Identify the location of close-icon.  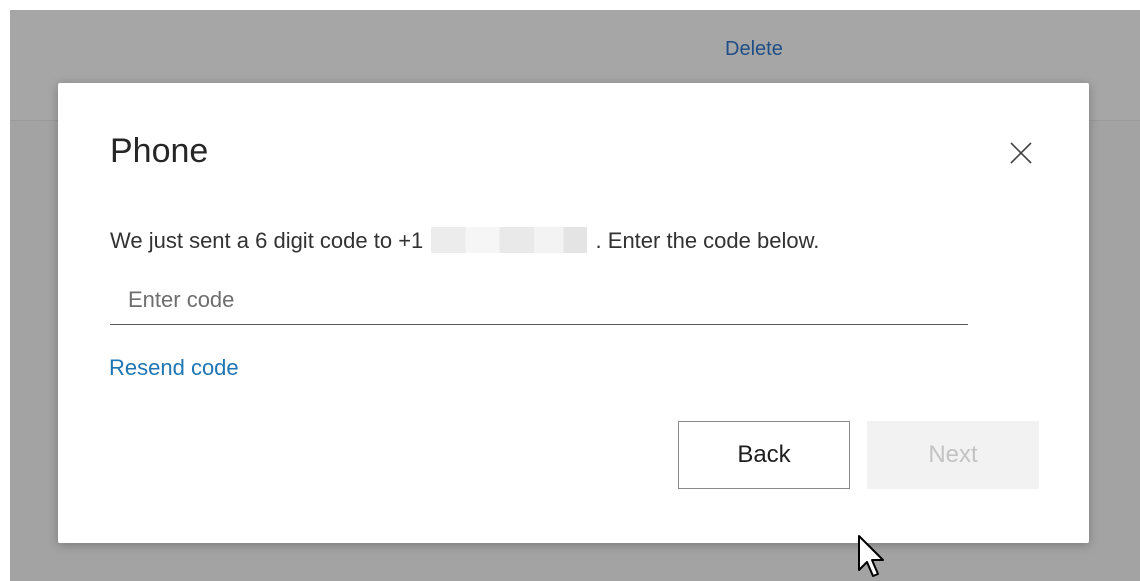
(1021, 153).